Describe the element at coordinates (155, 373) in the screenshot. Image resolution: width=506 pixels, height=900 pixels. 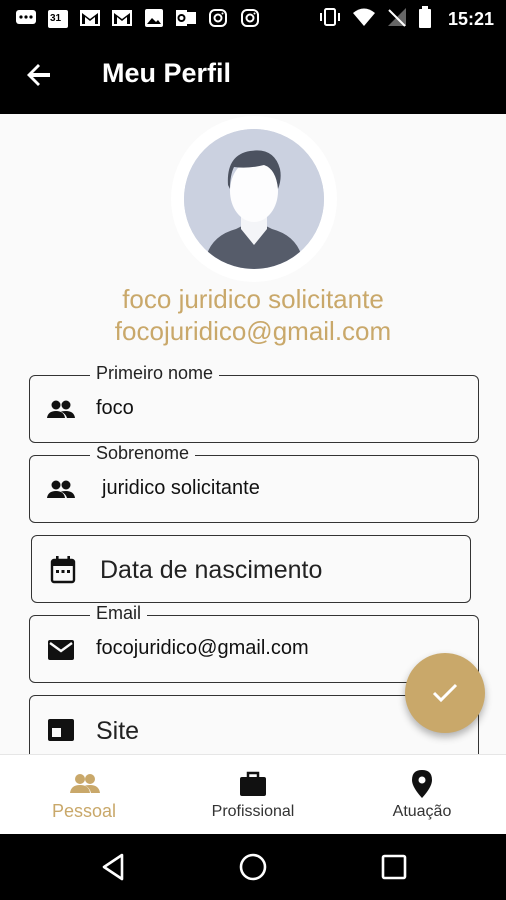
I see `first-name-label: Primeiro nome` at that location.